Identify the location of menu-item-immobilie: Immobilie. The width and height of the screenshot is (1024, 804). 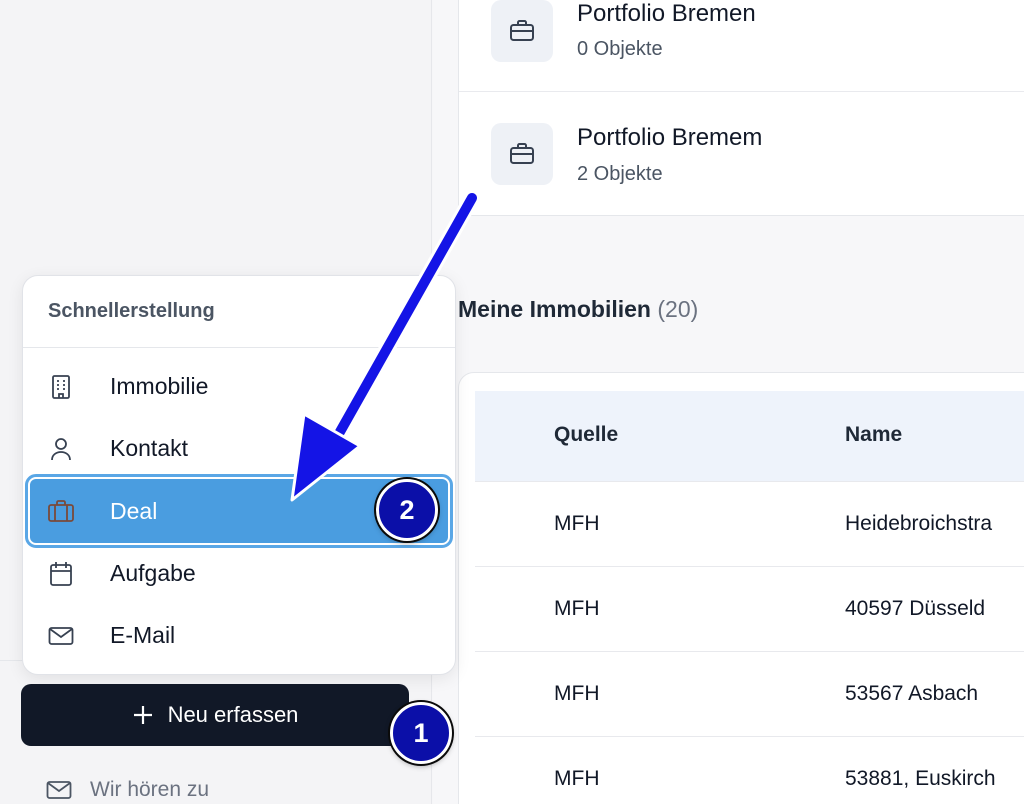
(239, 387).